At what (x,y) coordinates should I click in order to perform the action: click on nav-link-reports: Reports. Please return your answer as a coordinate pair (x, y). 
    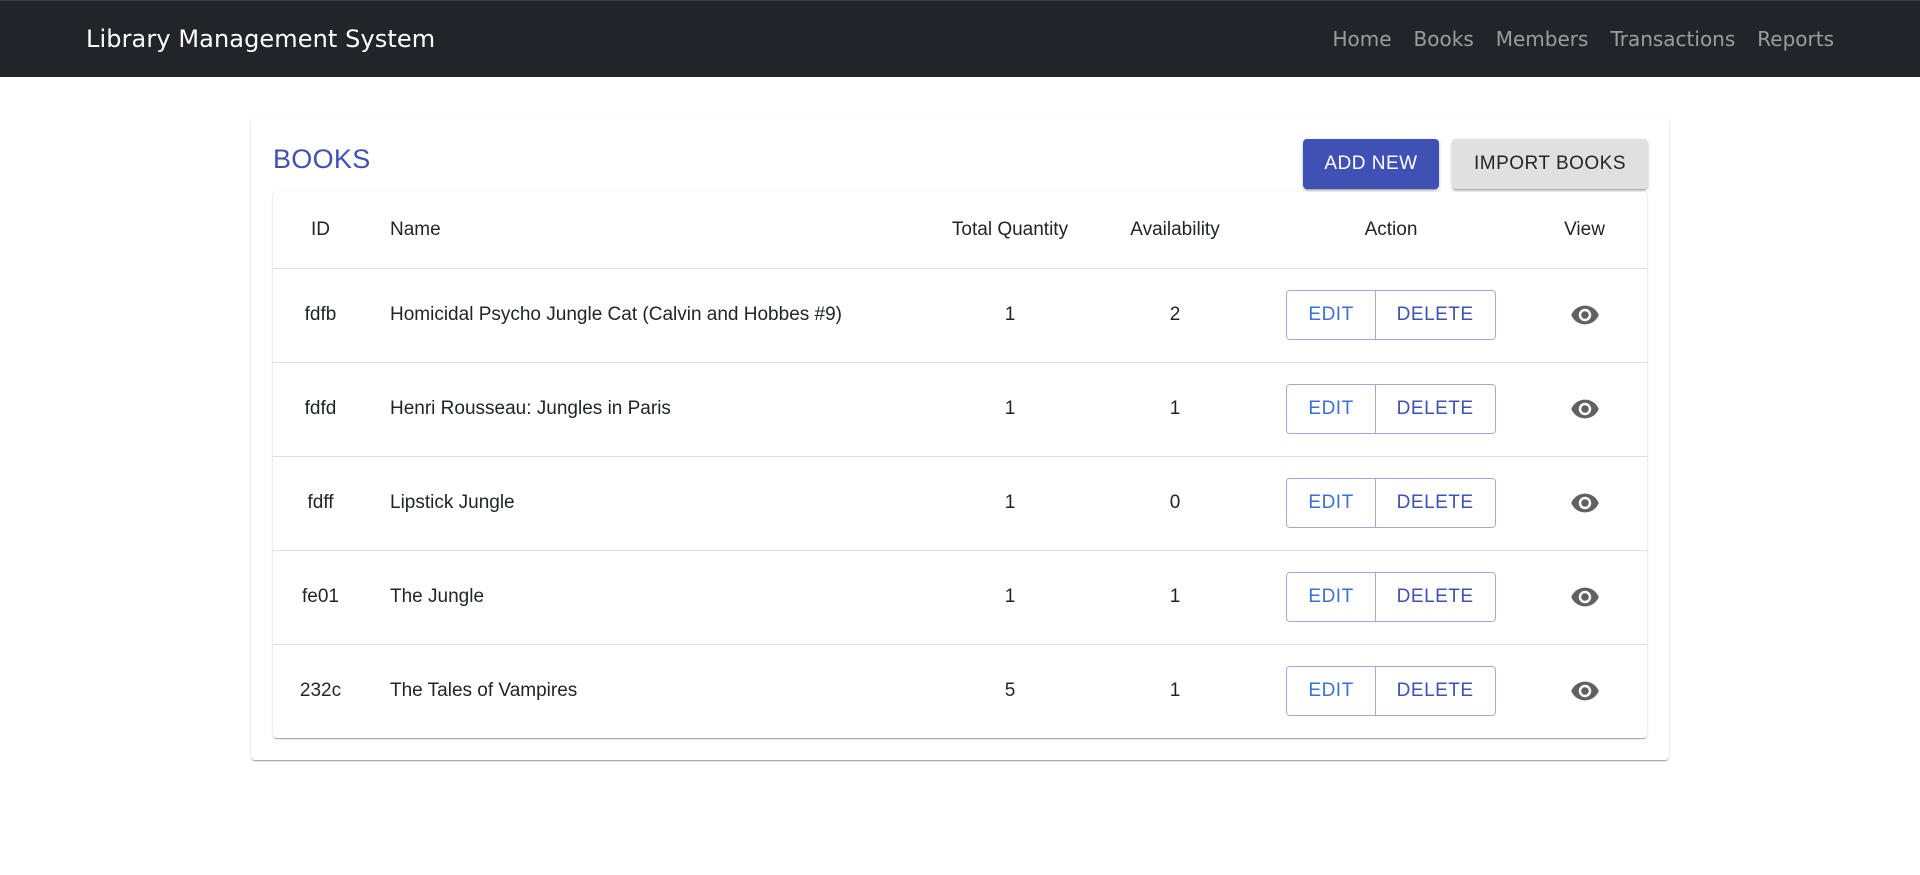
    Looking at the image, I should click on (1790, 39).